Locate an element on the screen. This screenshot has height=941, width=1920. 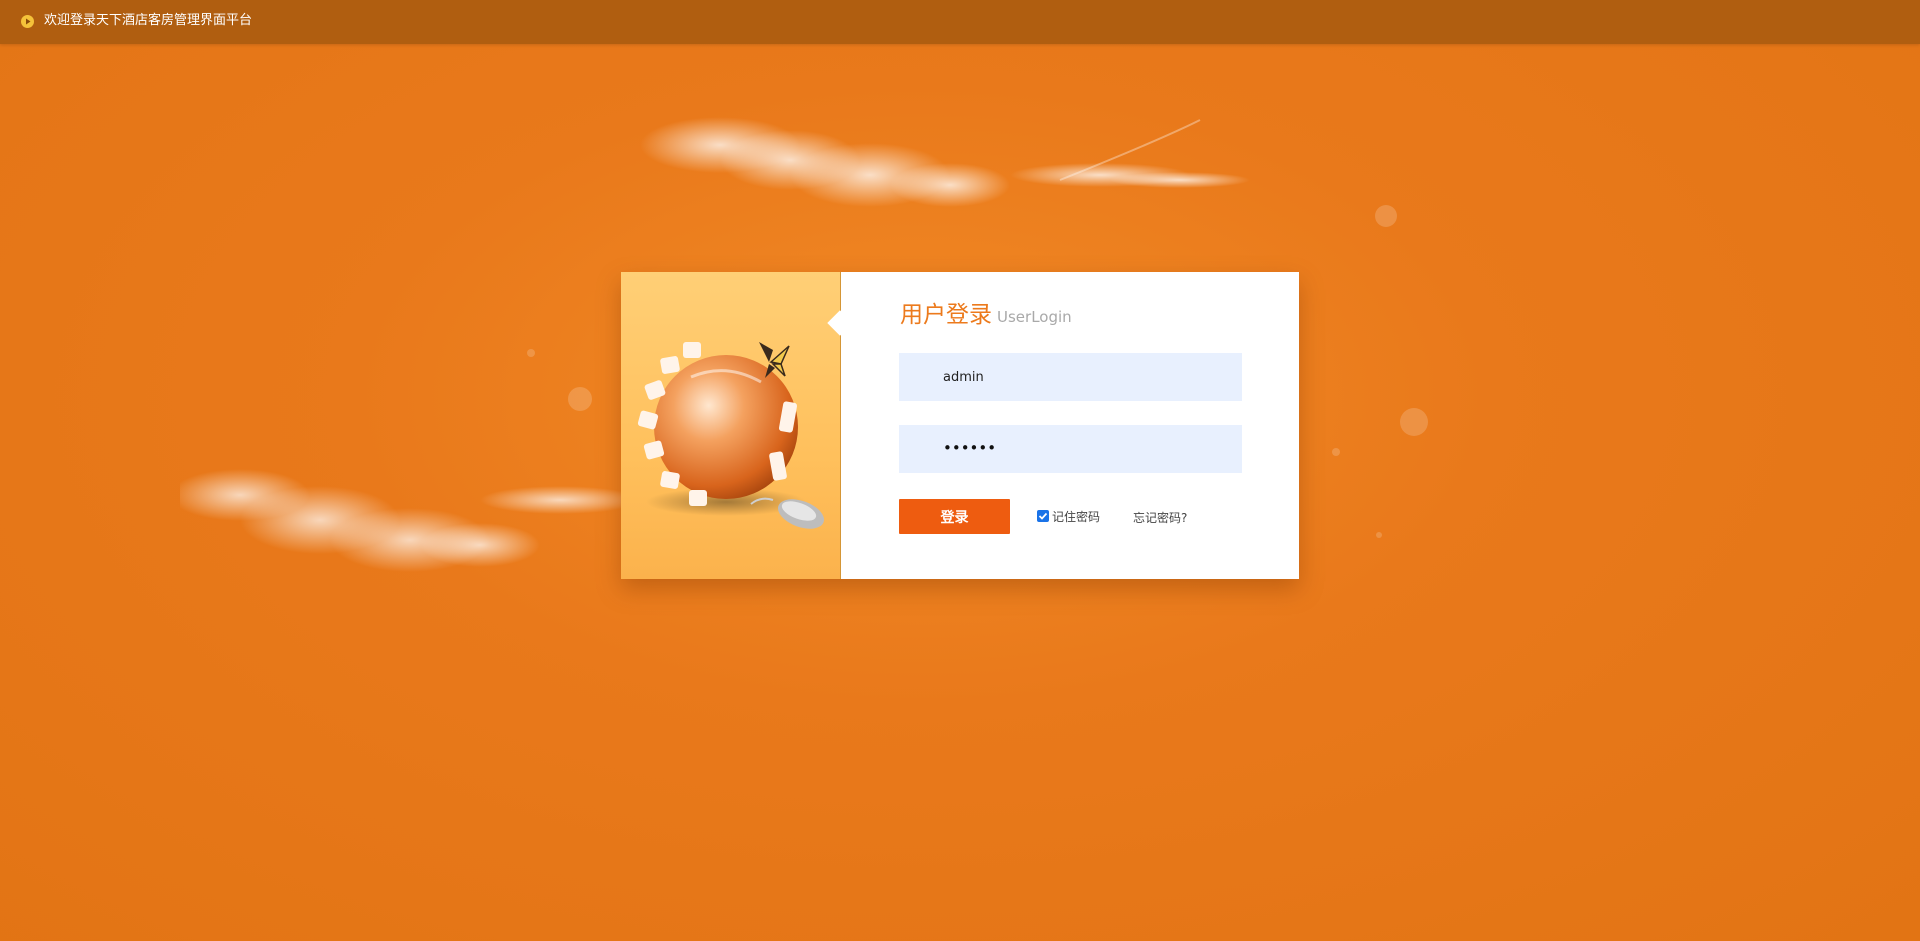
page-title: 欢迎登录天下酒店客房管理界面平台 is located at coordinates (148, 20).